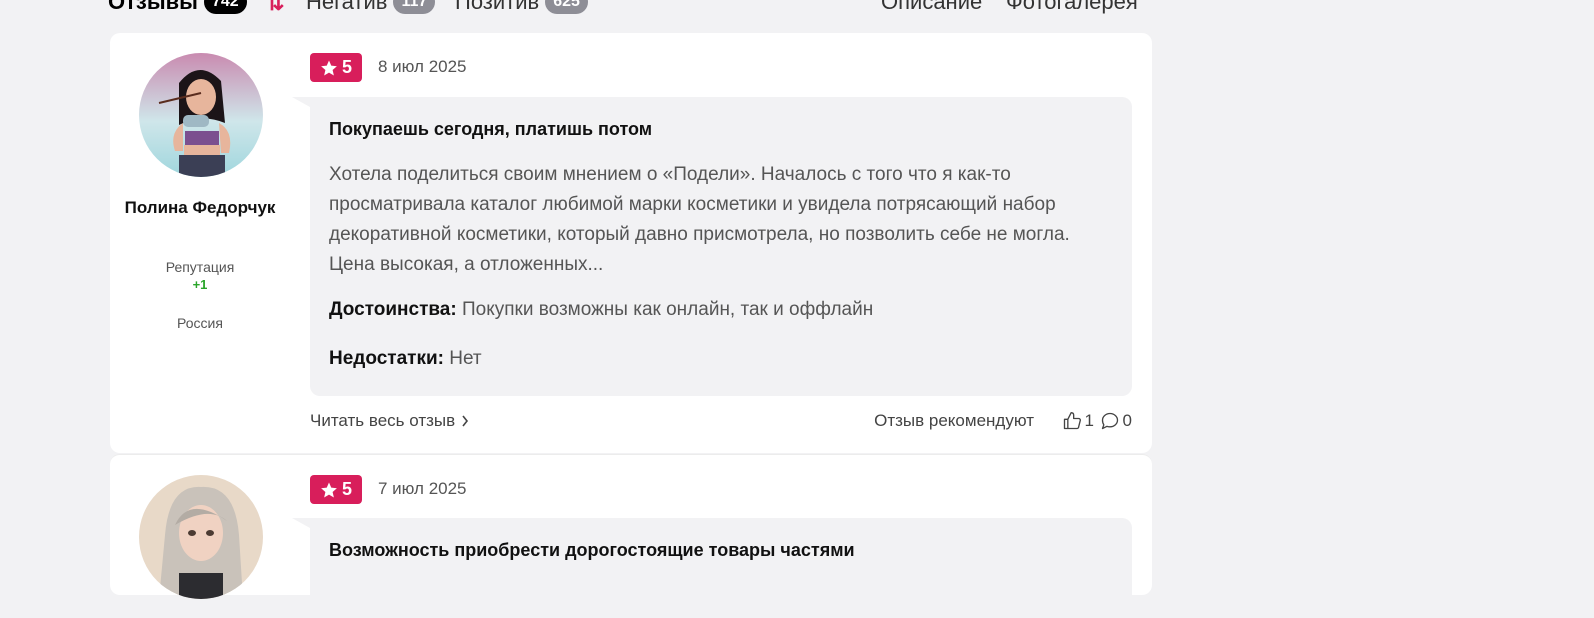 This screenshot has height=618, width=1594. I want to click on chevron-right-icon, so click(465, 421).